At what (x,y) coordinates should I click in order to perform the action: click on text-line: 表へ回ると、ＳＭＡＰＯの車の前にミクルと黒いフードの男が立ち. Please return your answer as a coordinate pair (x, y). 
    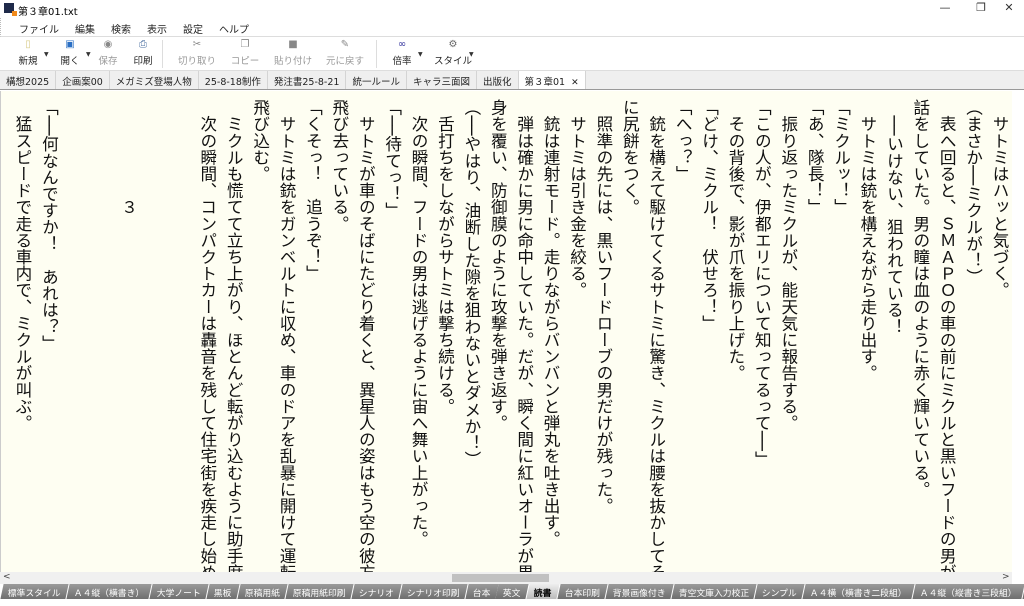
    Looking at the image, I should click on (947, 335).